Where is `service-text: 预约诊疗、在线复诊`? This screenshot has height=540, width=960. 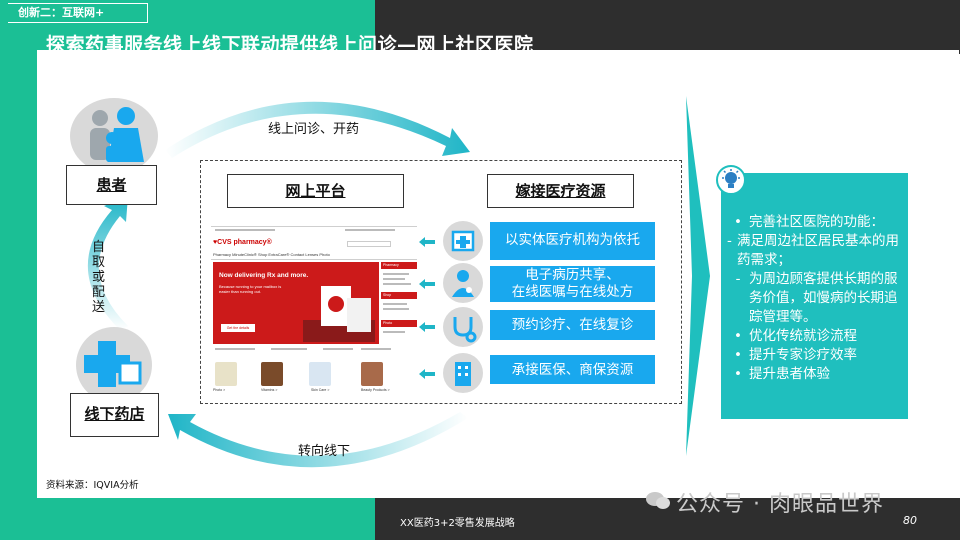 service-text: 预约诊疗、在线复诊 is located at coordinates (572, 325).